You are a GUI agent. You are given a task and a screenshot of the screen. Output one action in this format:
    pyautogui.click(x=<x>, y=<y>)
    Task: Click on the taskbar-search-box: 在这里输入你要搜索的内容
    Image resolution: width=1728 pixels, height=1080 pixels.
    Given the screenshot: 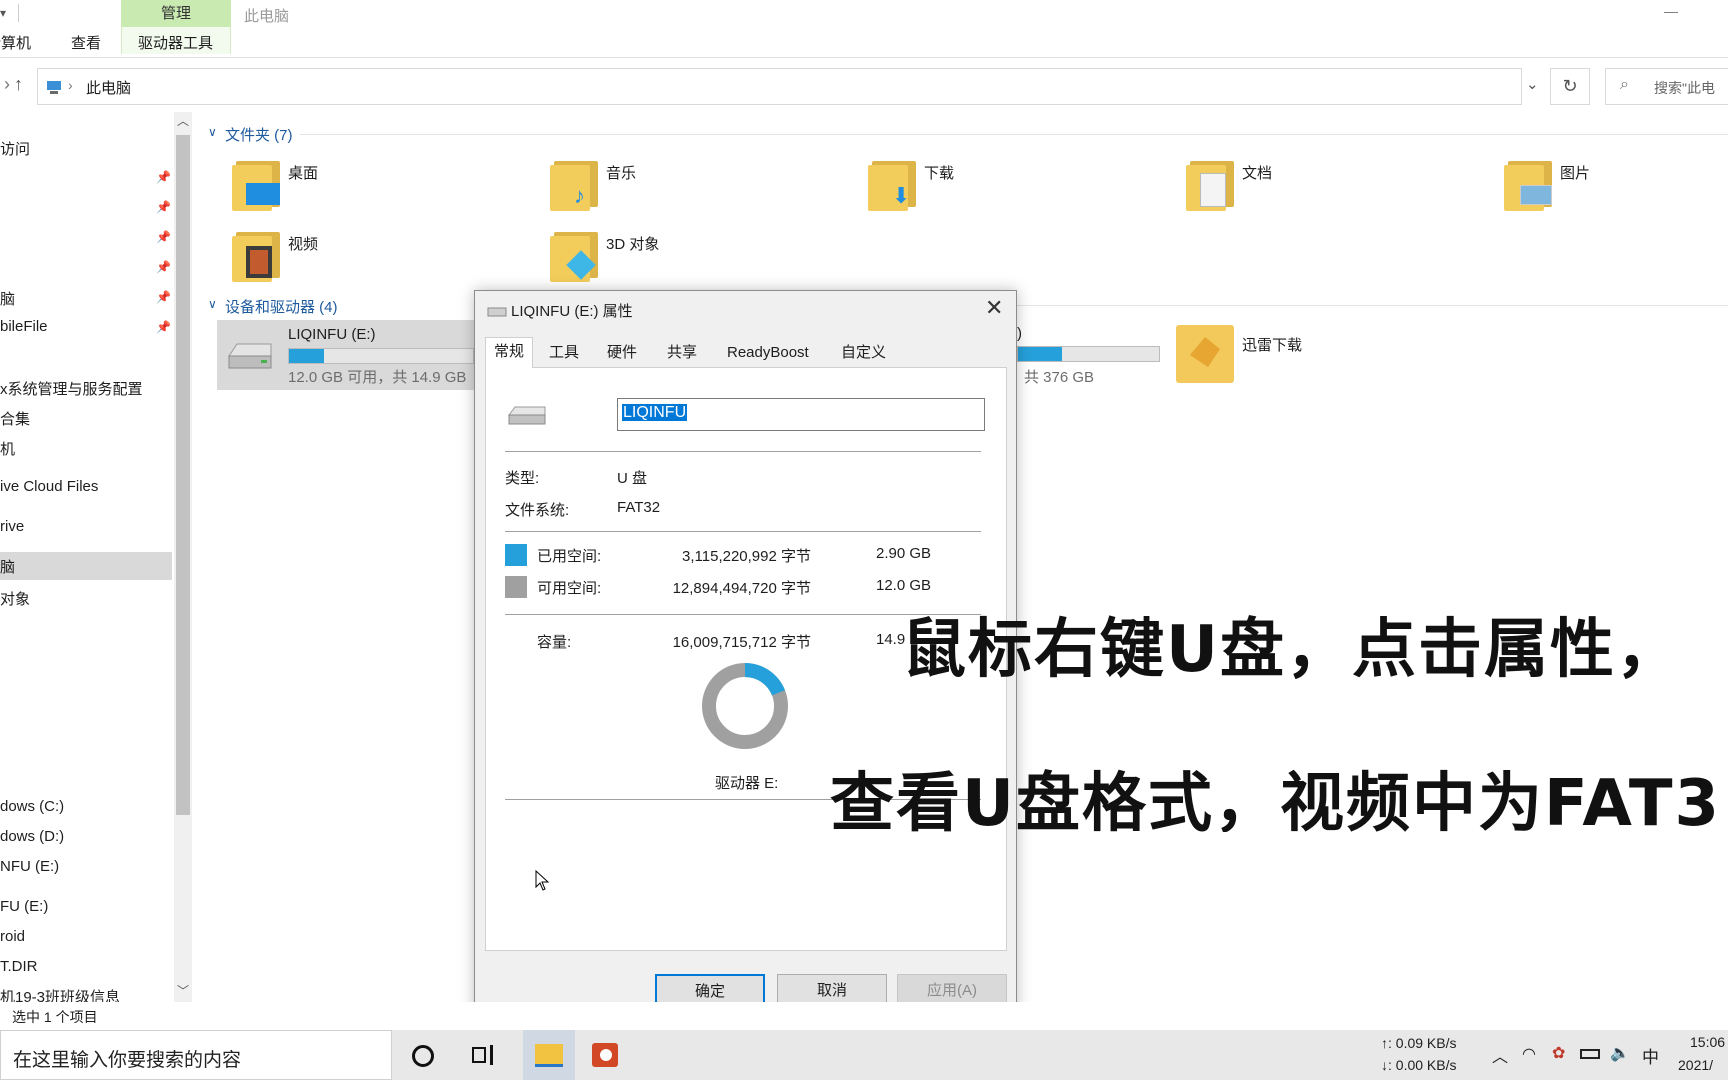 What is the action you would take?
    pyautogui.click(x=196, y=1055)
    